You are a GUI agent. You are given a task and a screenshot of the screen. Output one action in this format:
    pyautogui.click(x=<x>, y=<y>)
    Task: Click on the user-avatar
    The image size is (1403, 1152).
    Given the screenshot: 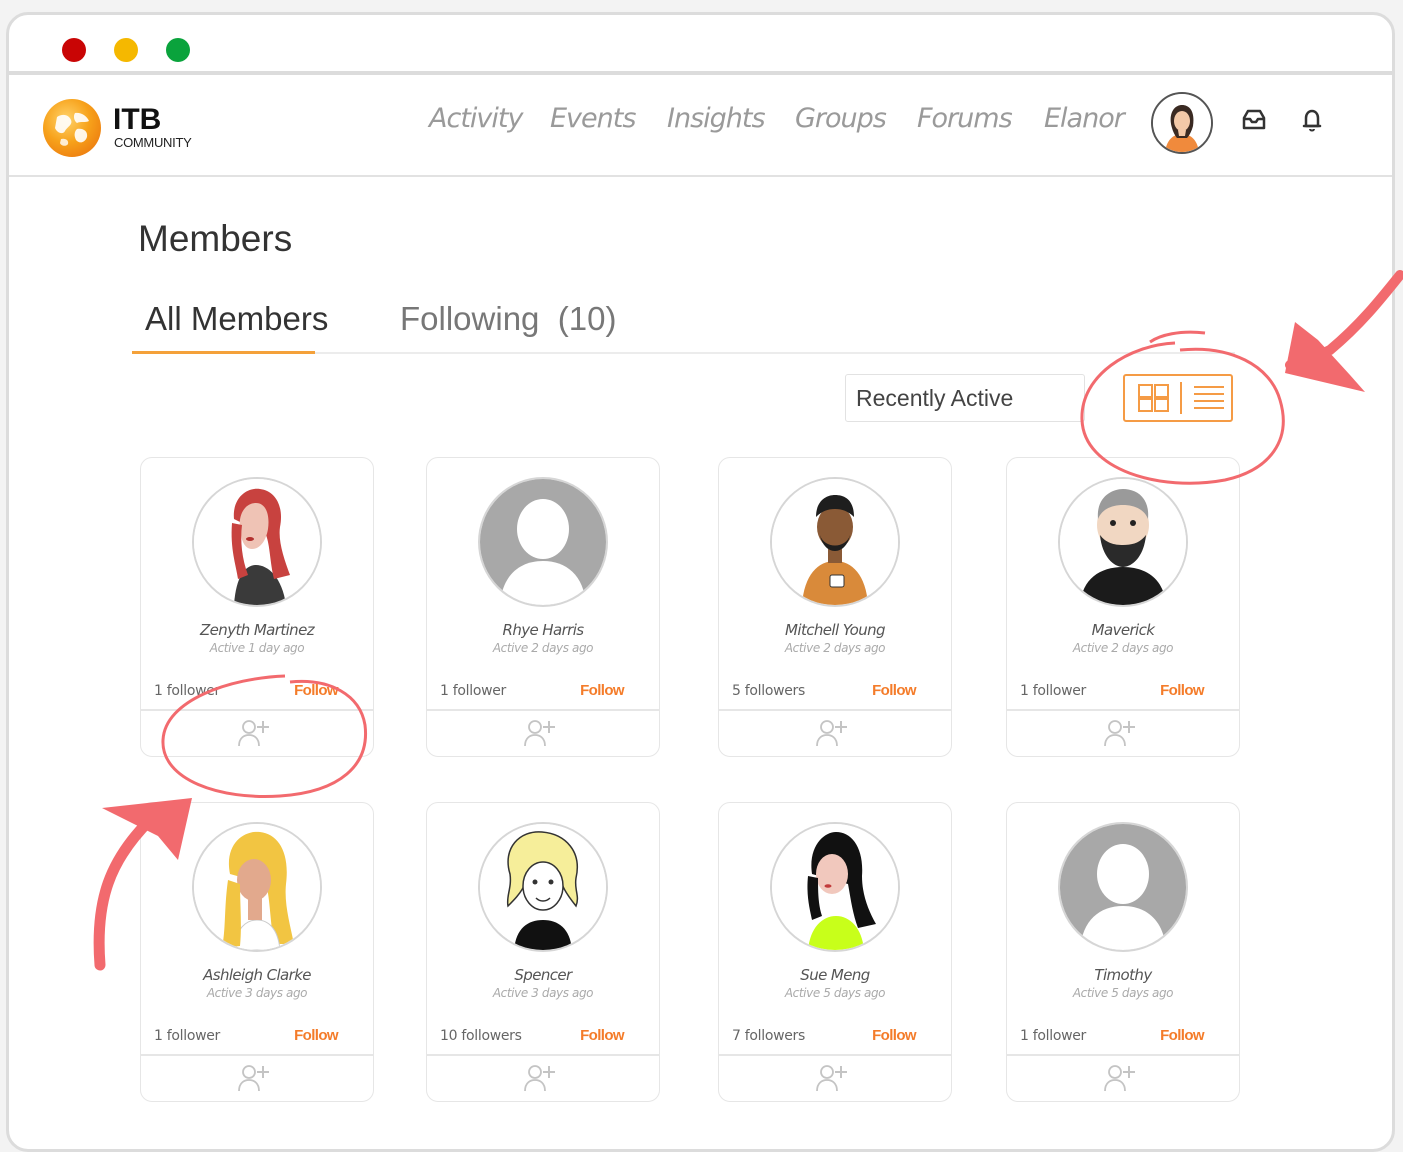 What is the action you would take?
    pyautogui.click(x=1182, y=123)
    